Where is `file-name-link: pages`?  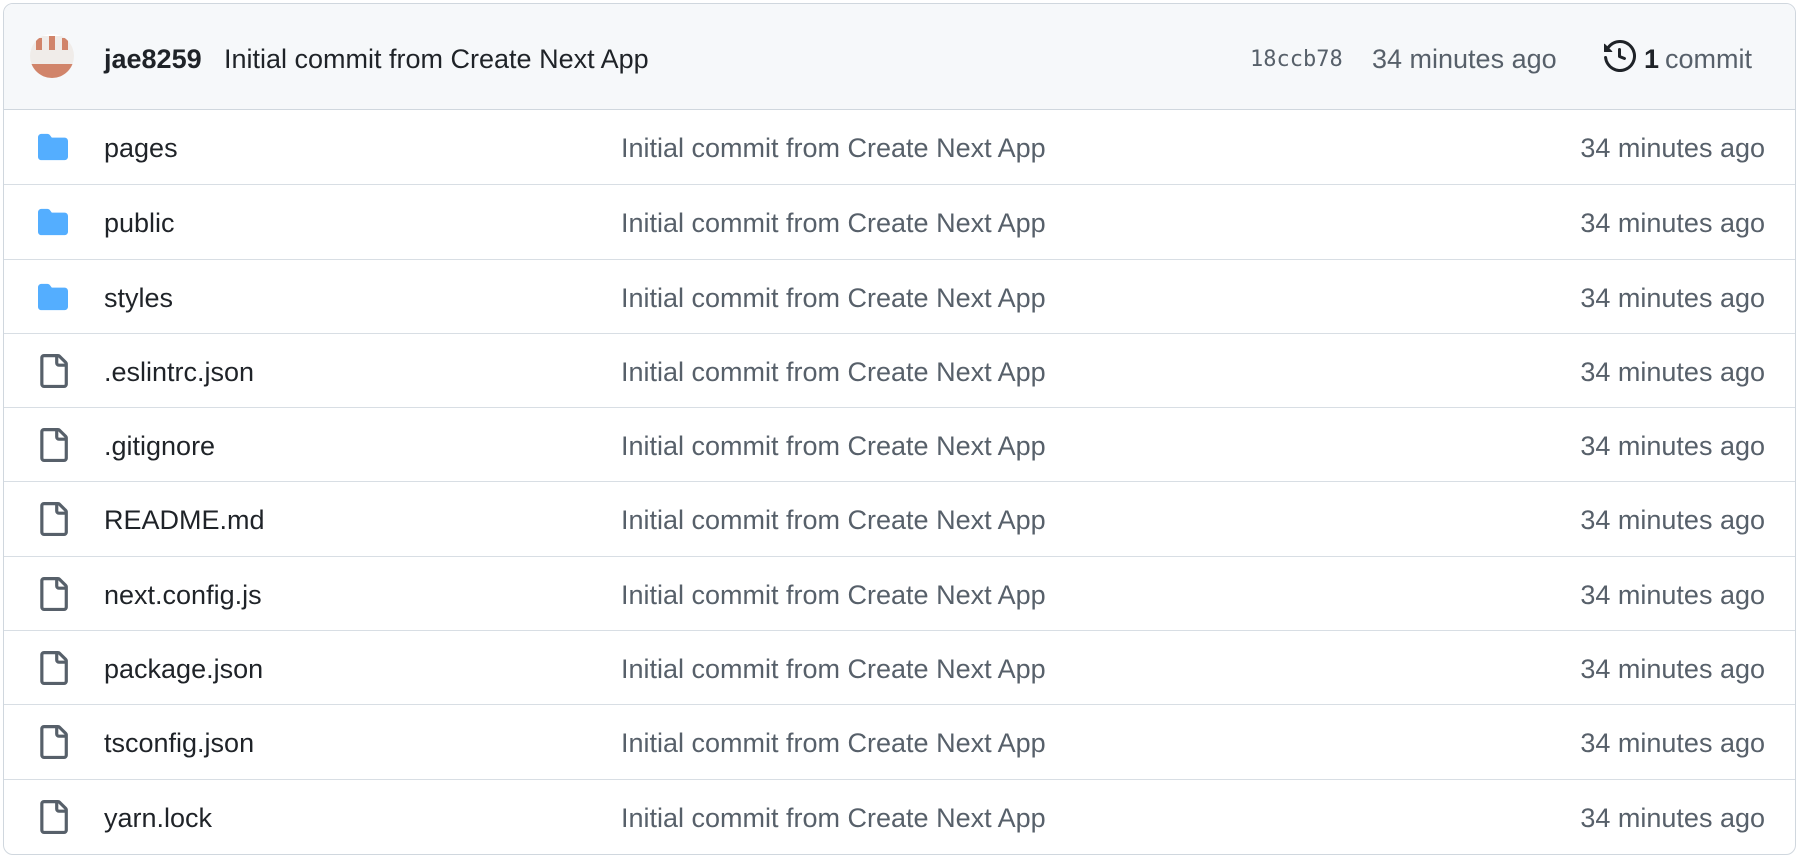
file-name-link: pages is located at coordinates (141, 148).